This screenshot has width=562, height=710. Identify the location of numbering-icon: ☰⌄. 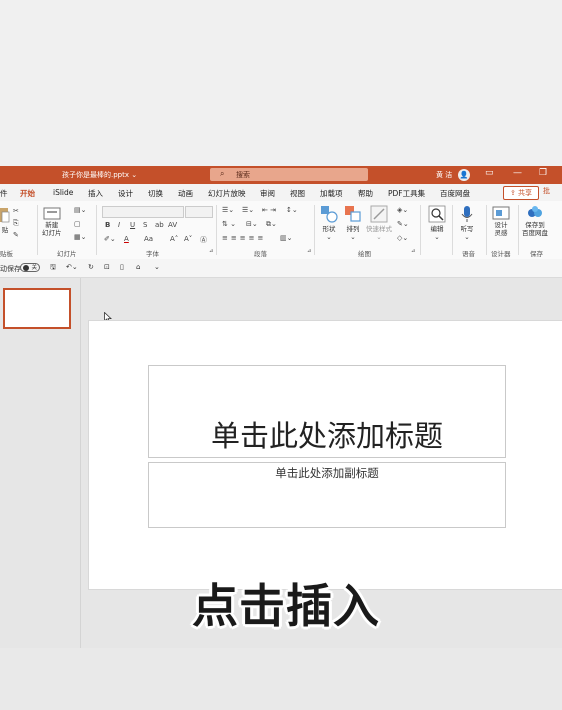
(248, 210).